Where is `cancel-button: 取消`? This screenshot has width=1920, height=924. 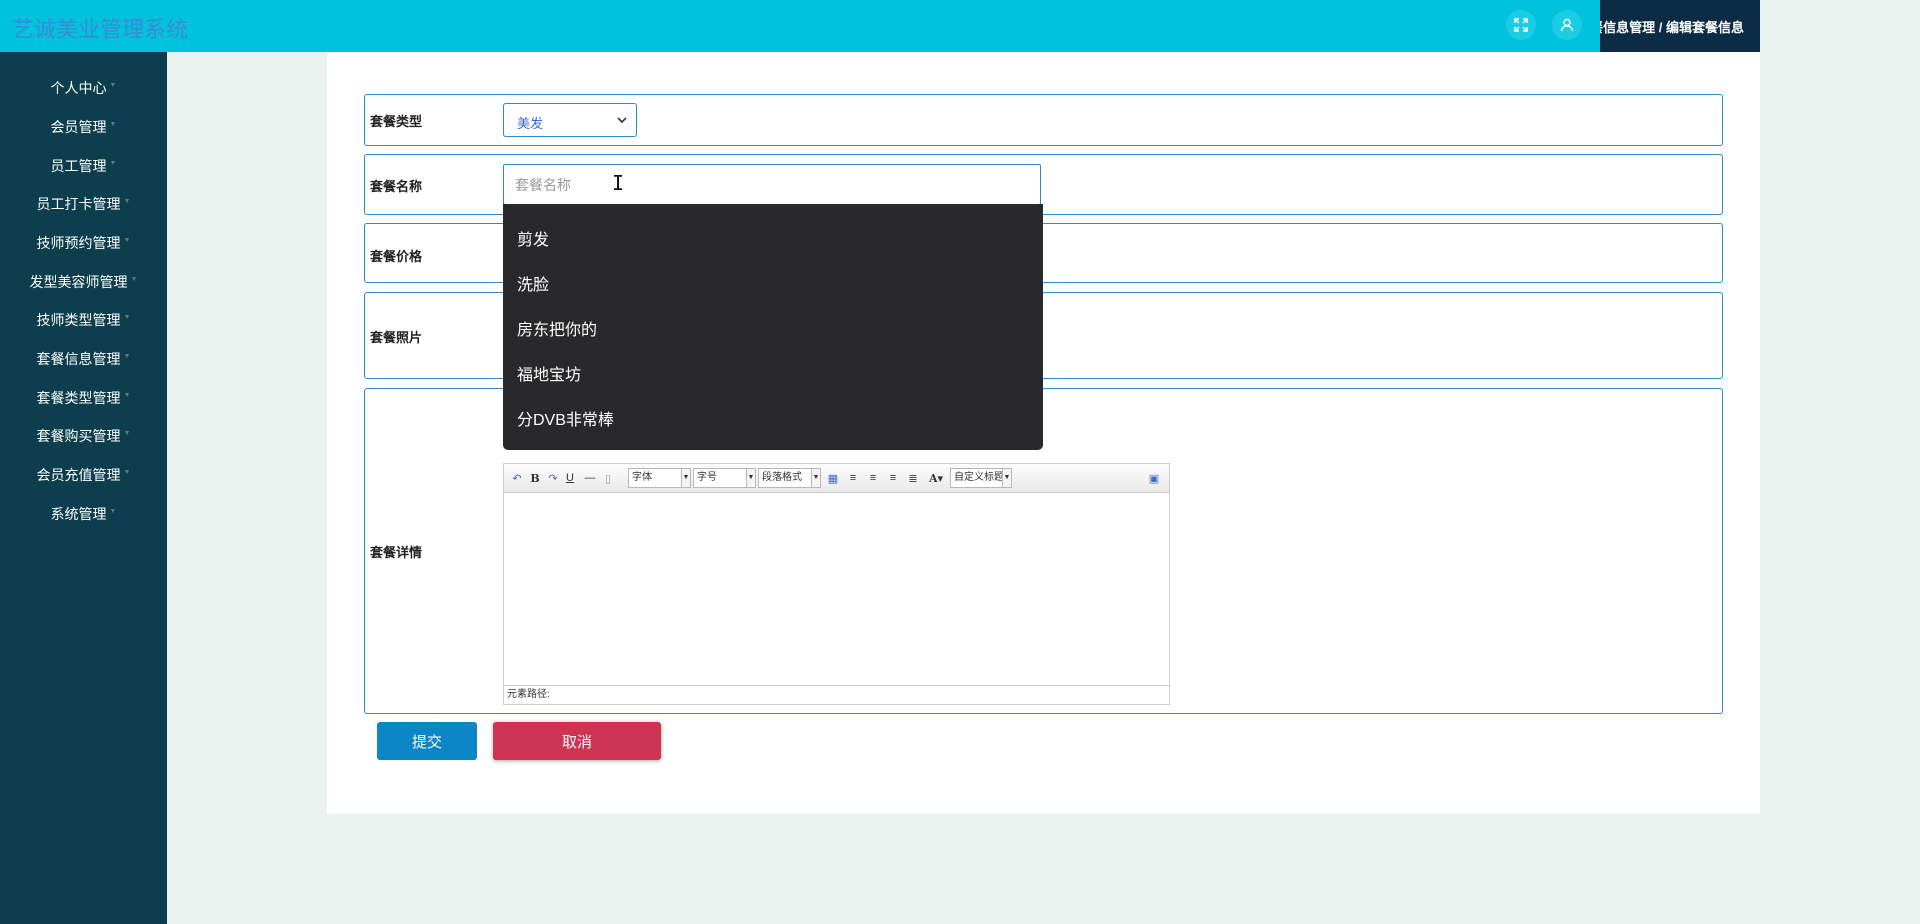 cancel-button: 取消 is located at coordinates (577, 741).